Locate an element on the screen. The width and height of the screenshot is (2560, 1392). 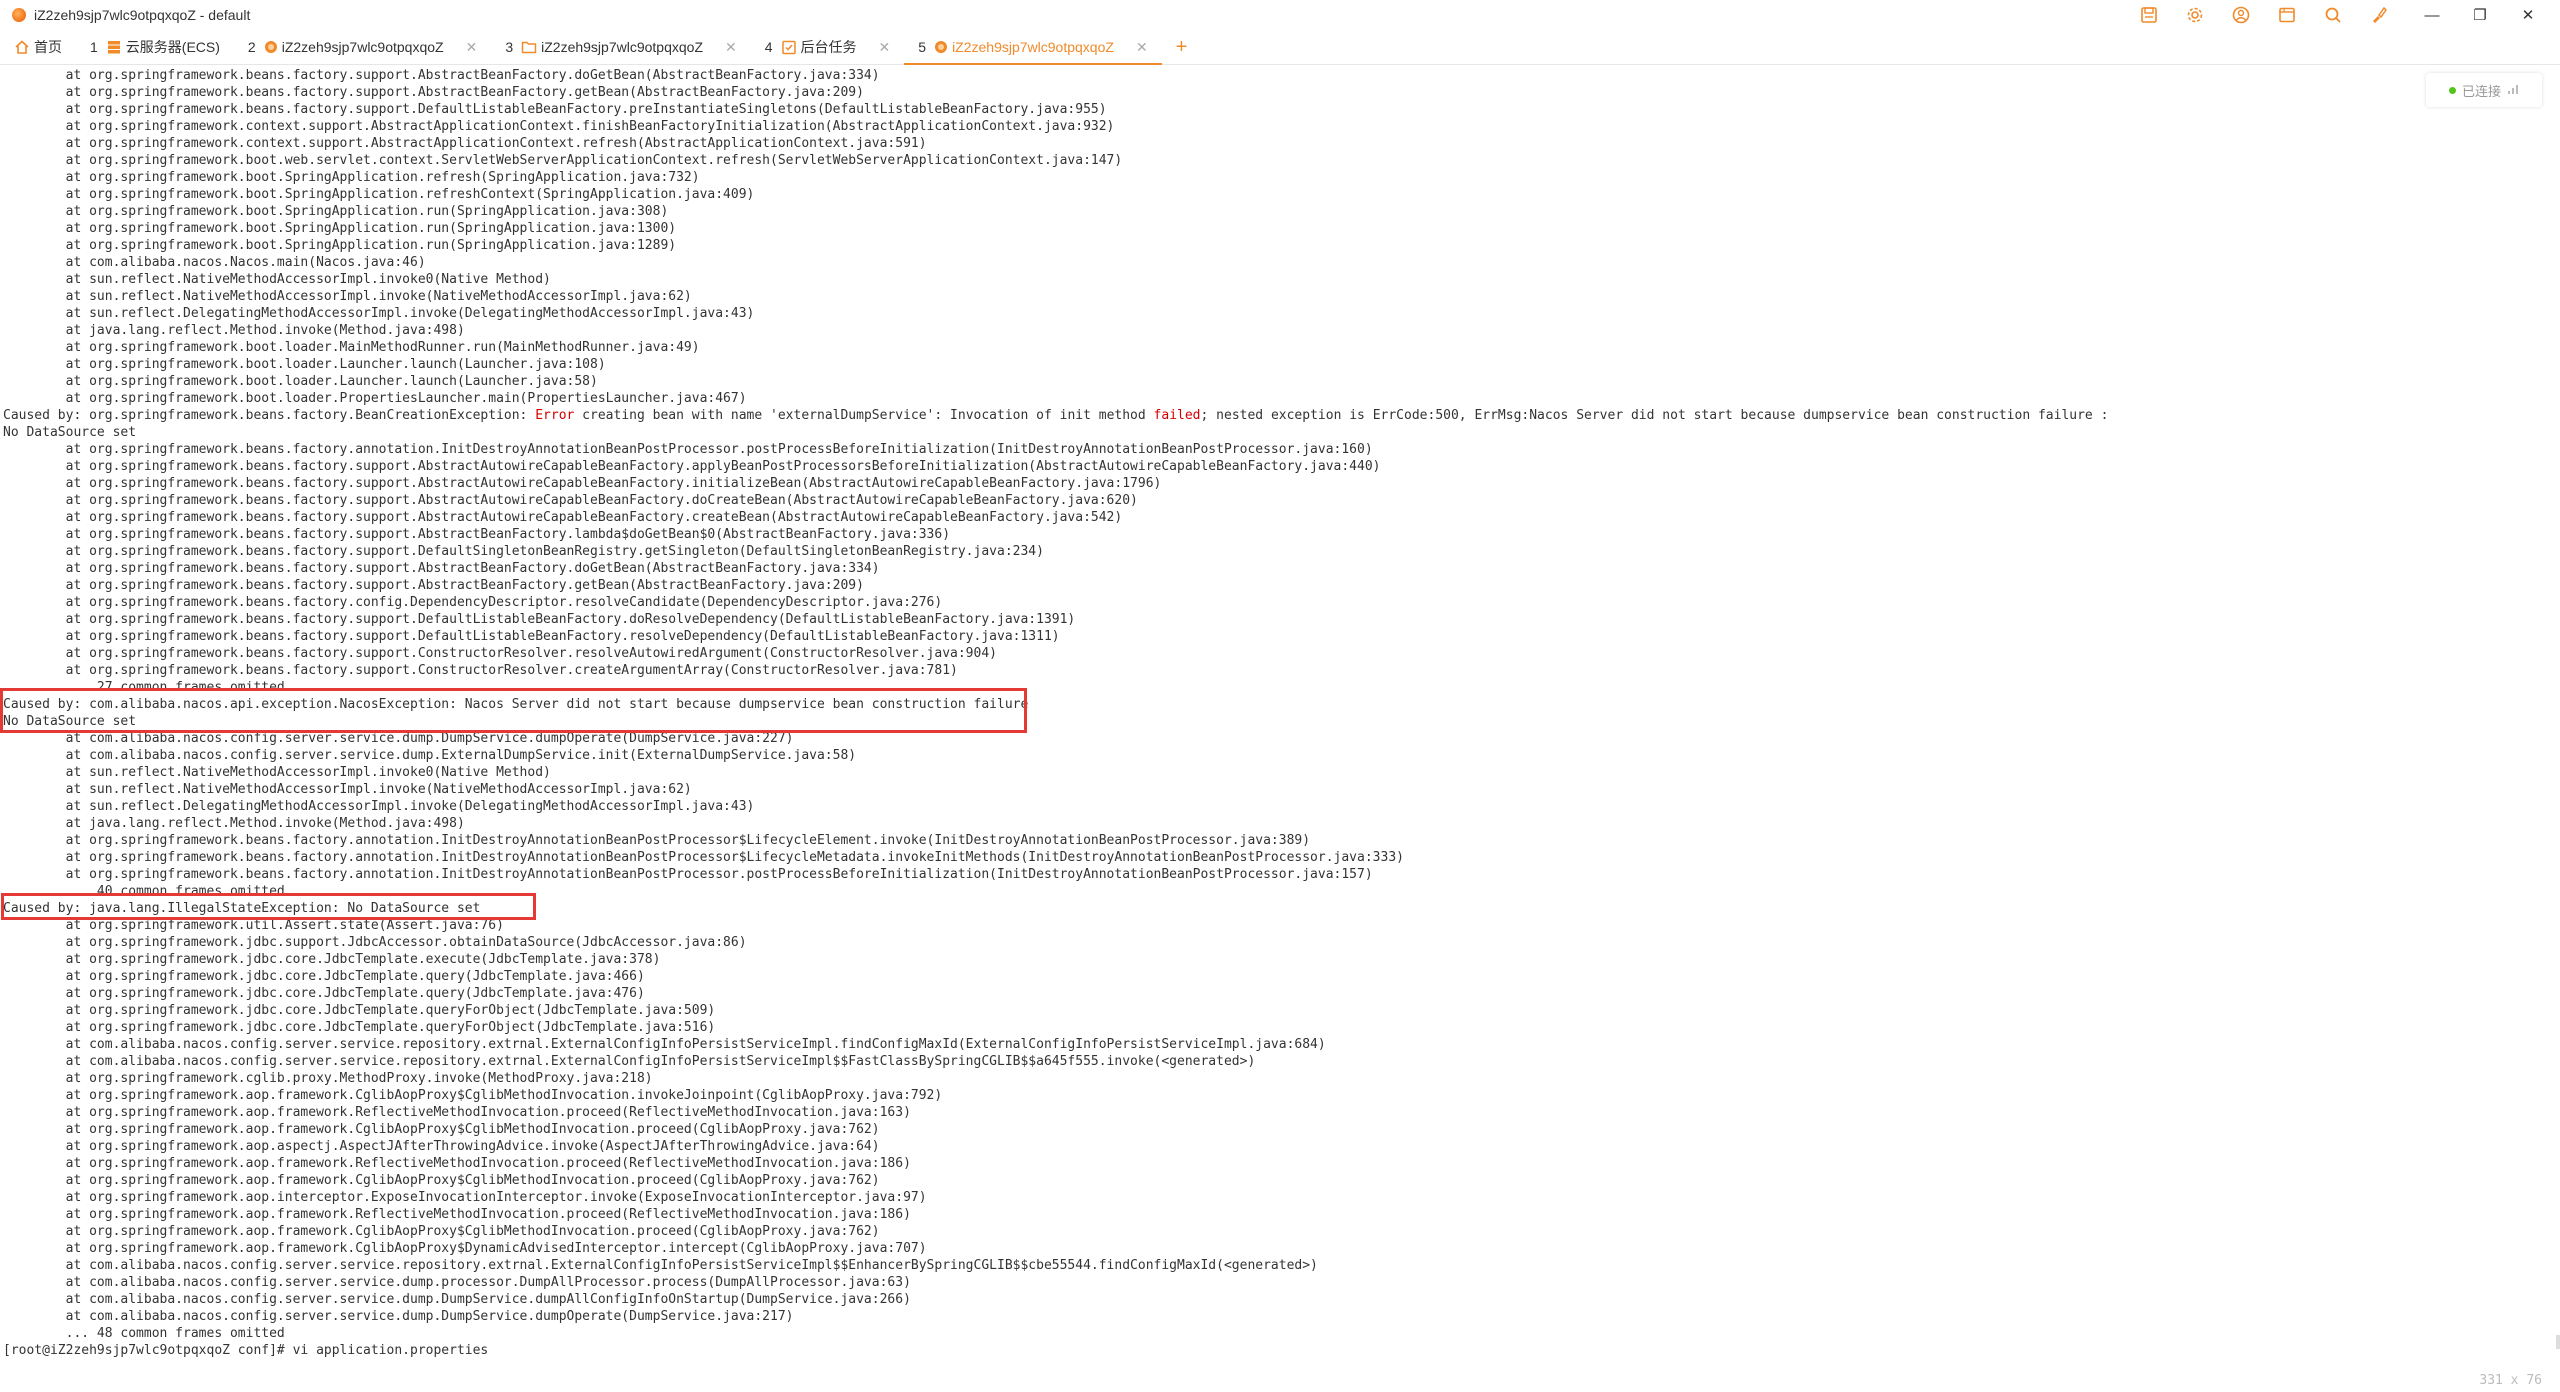
tab-number: 2 is located at coordinates (251, 47).